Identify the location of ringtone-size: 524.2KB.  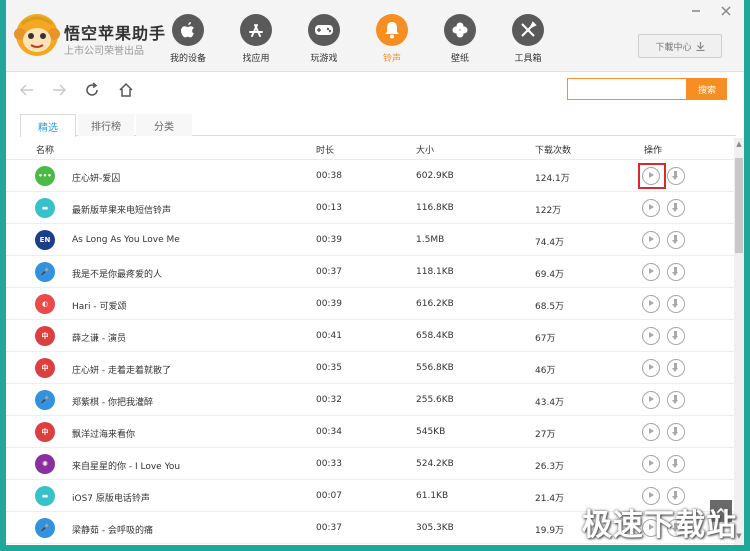
(435, 464).